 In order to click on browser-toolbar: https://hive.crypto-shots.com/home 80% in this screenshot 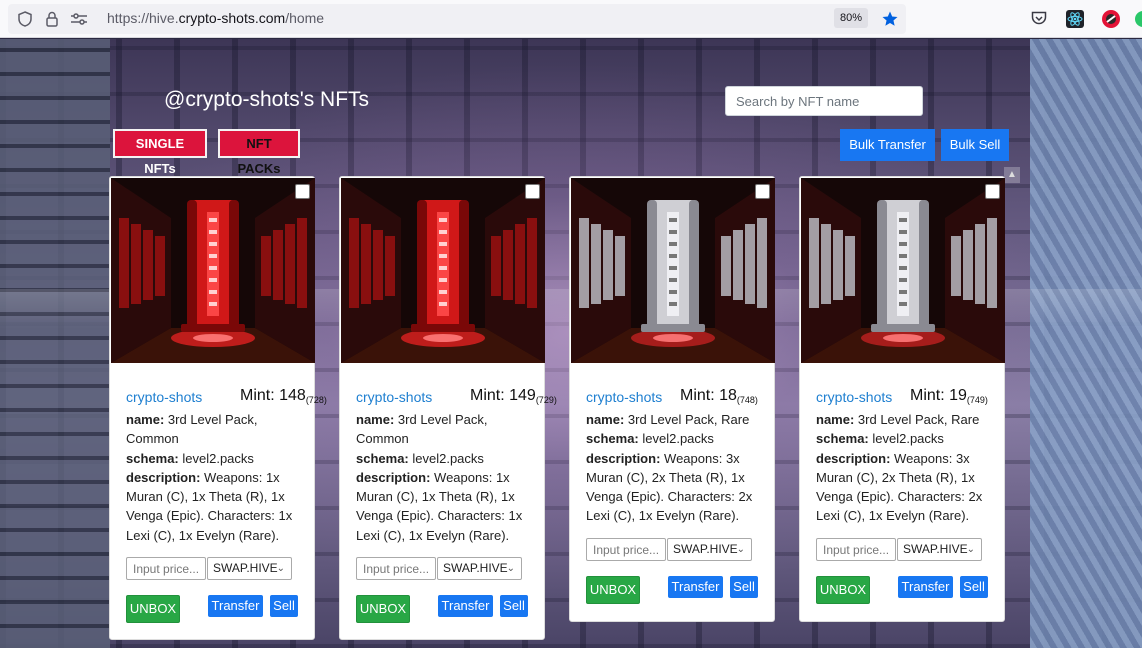, I will do `click(571, 19)`.